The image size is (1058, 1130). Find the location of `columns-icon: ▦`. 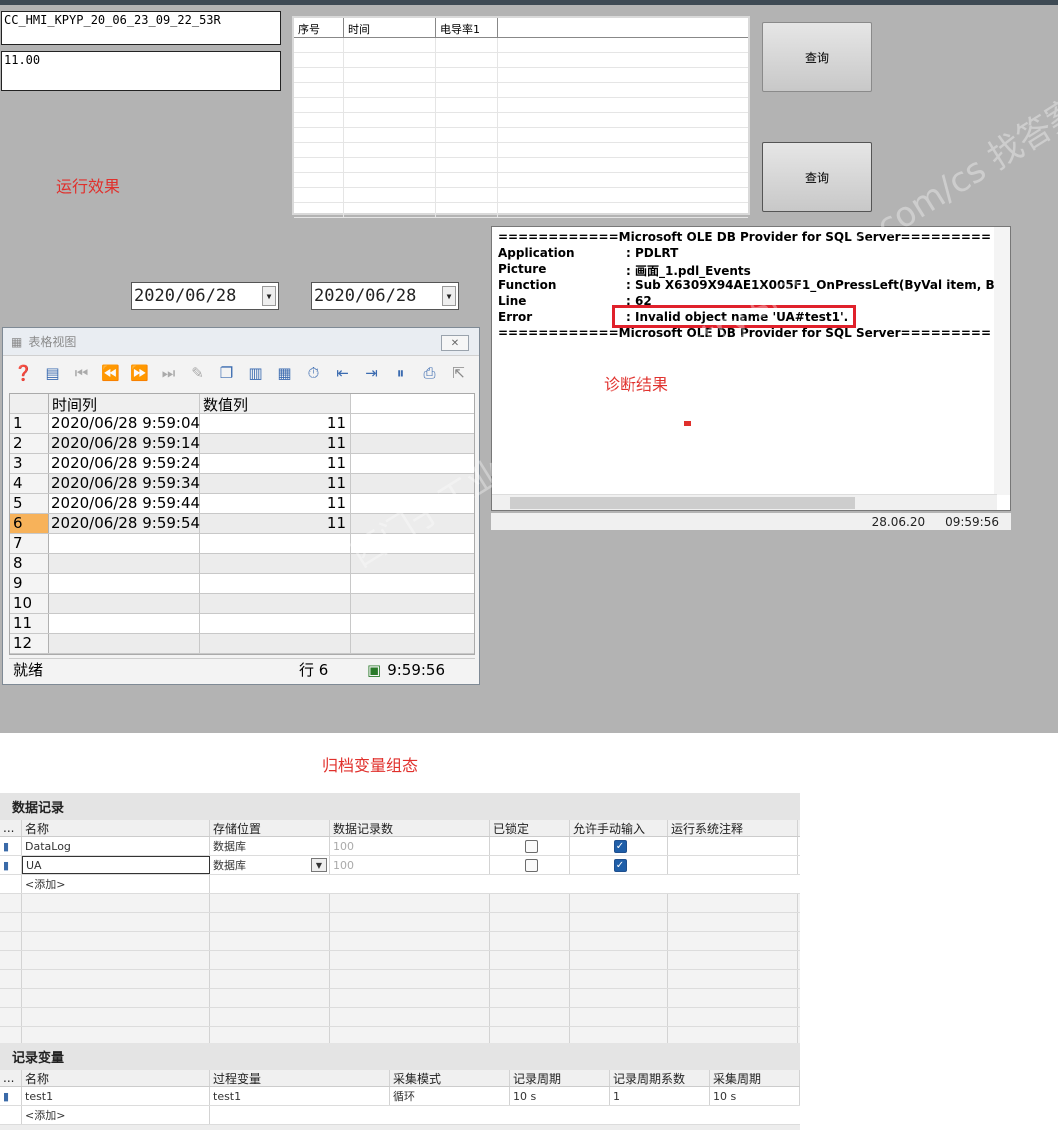

columns-icon: ▦ is located at coordinates (284, 373).